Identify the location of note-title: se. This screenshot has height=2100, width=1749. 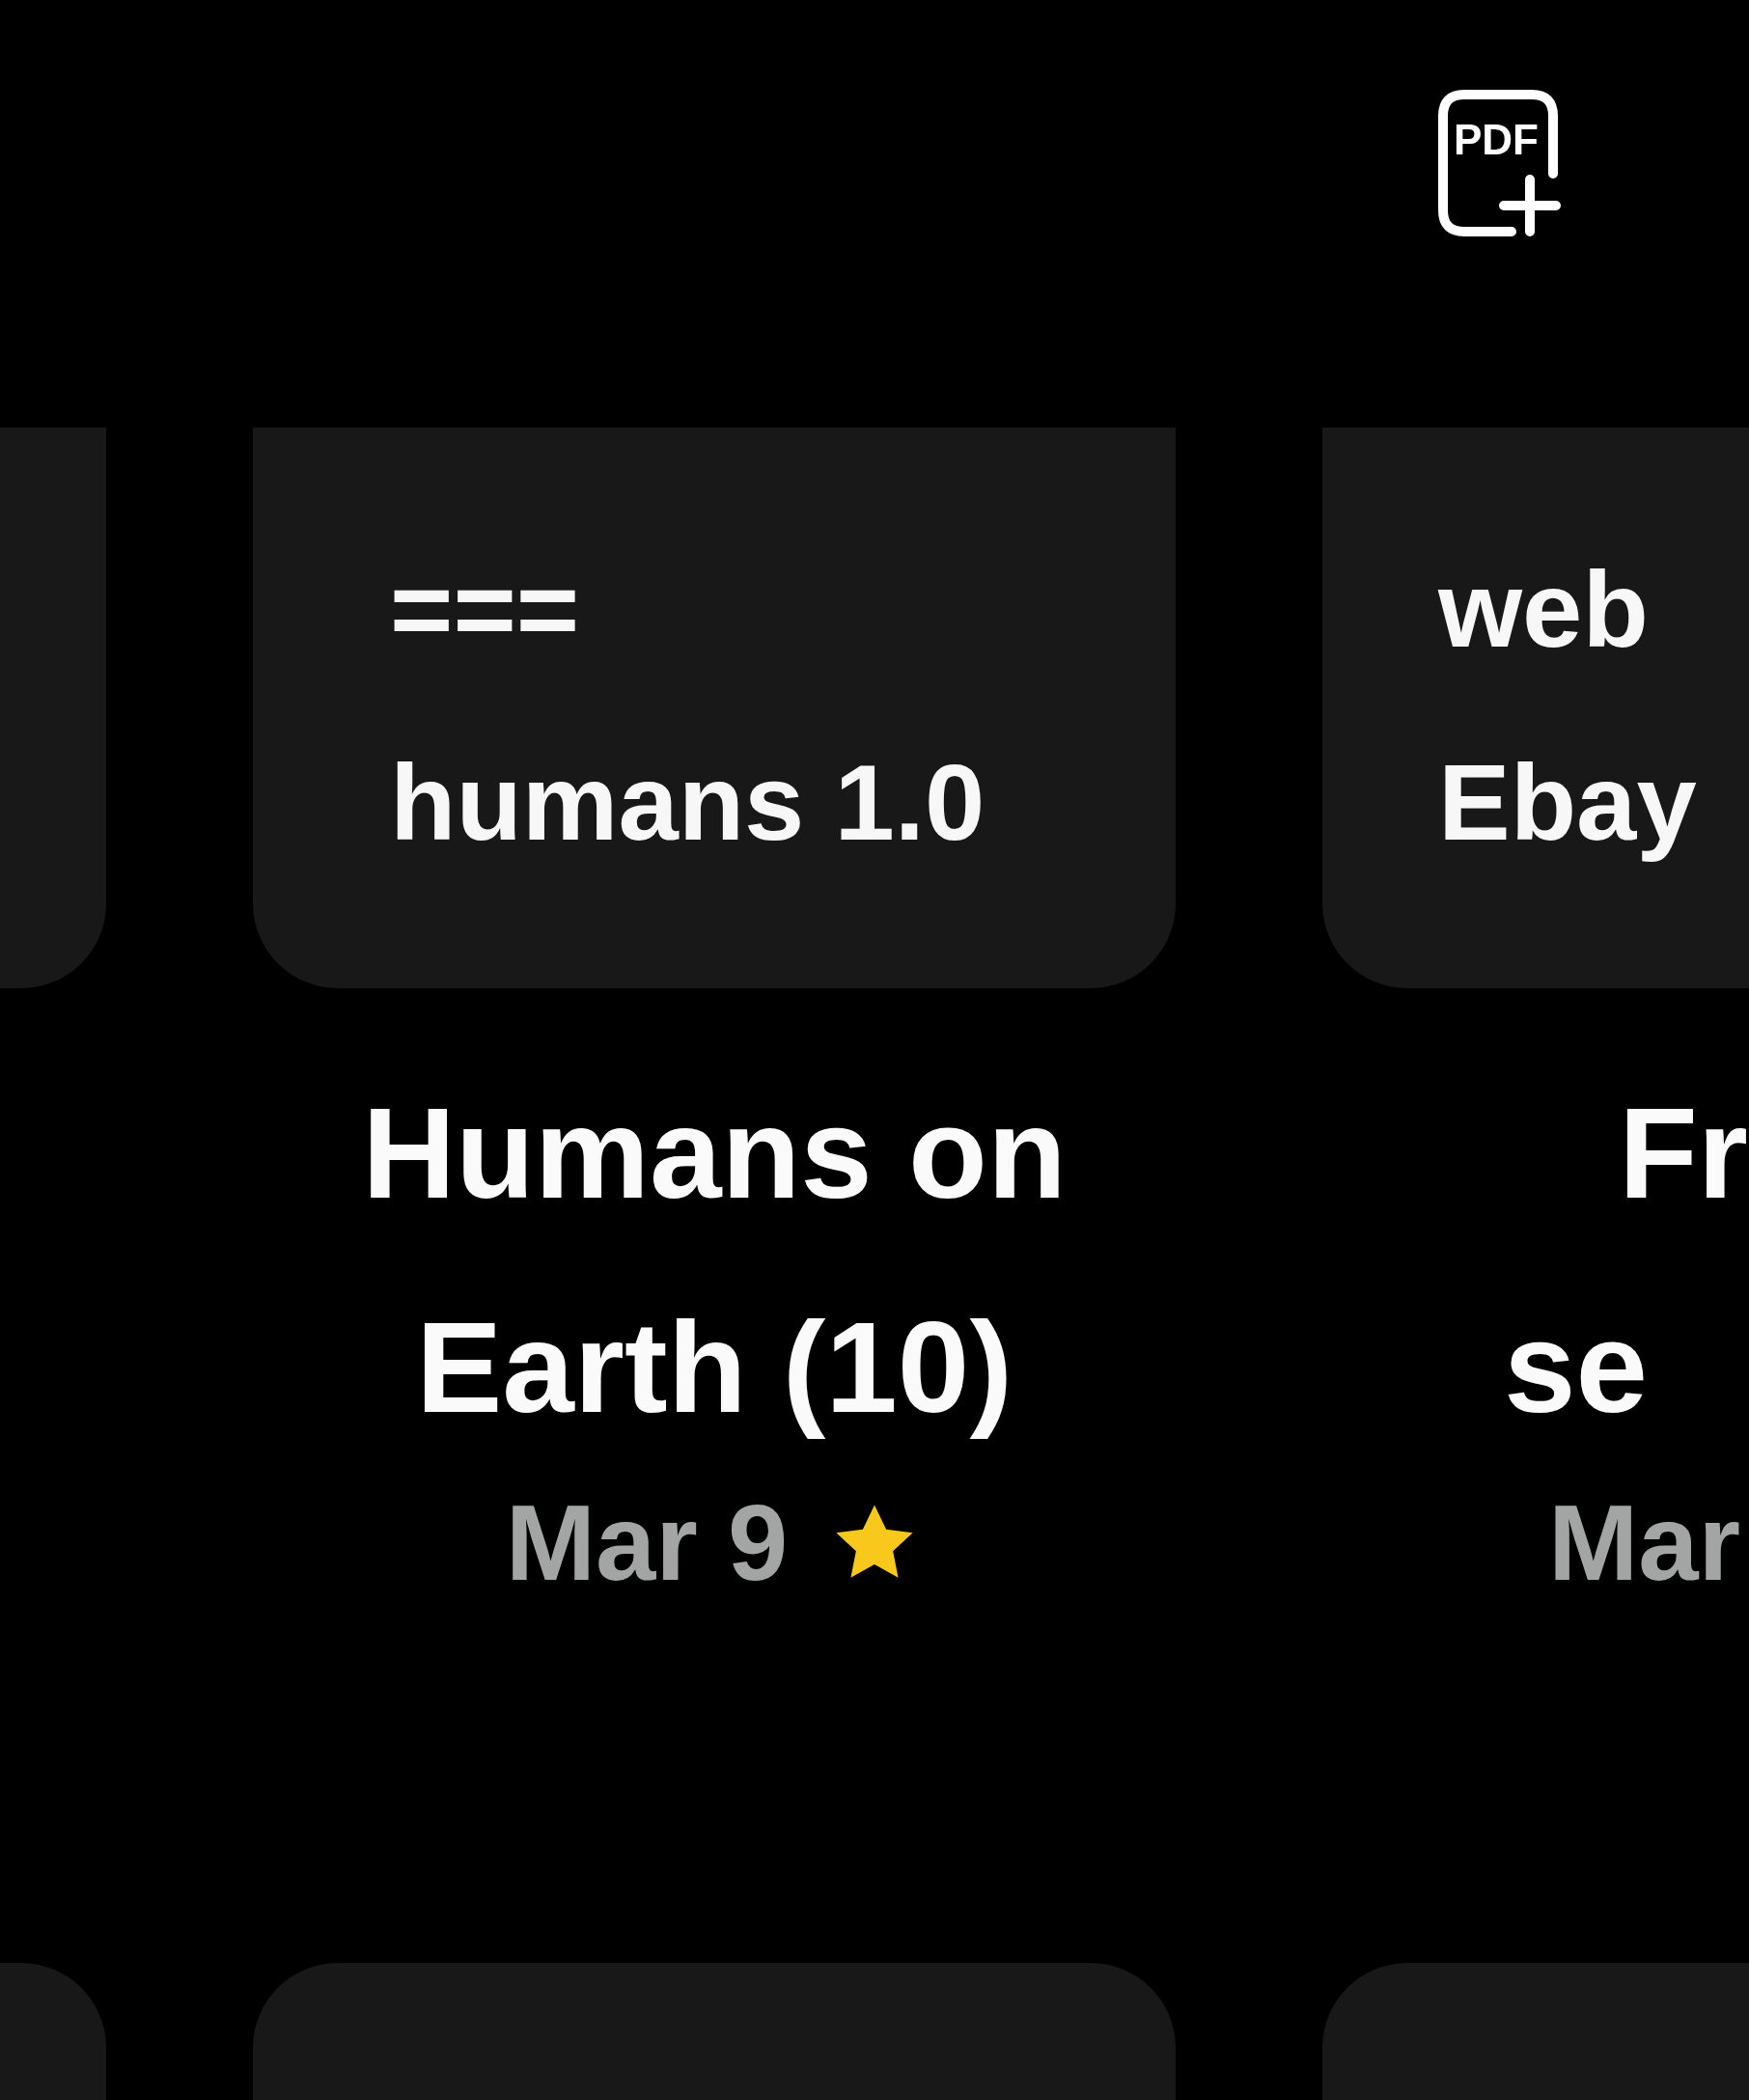
(1577, 1367).